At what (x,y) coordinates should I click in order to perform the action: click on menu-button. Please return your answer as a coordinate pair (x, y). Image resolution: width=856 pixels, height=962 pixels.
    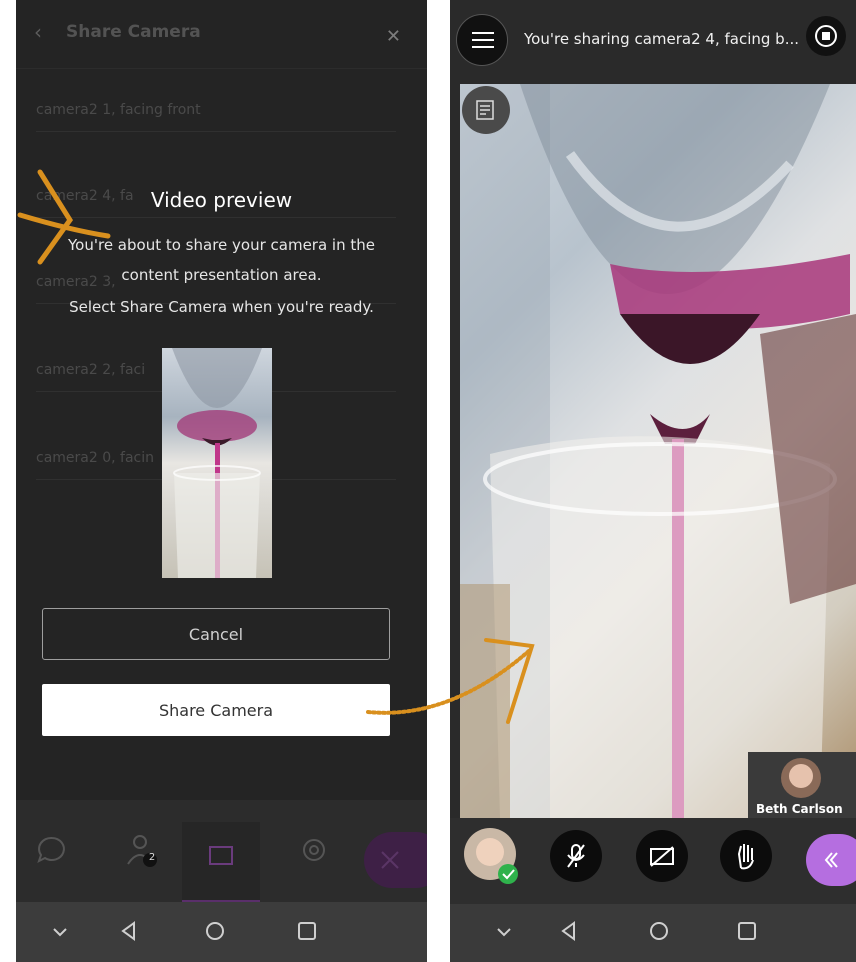
    Looking at the image, I should click on (482, 40).